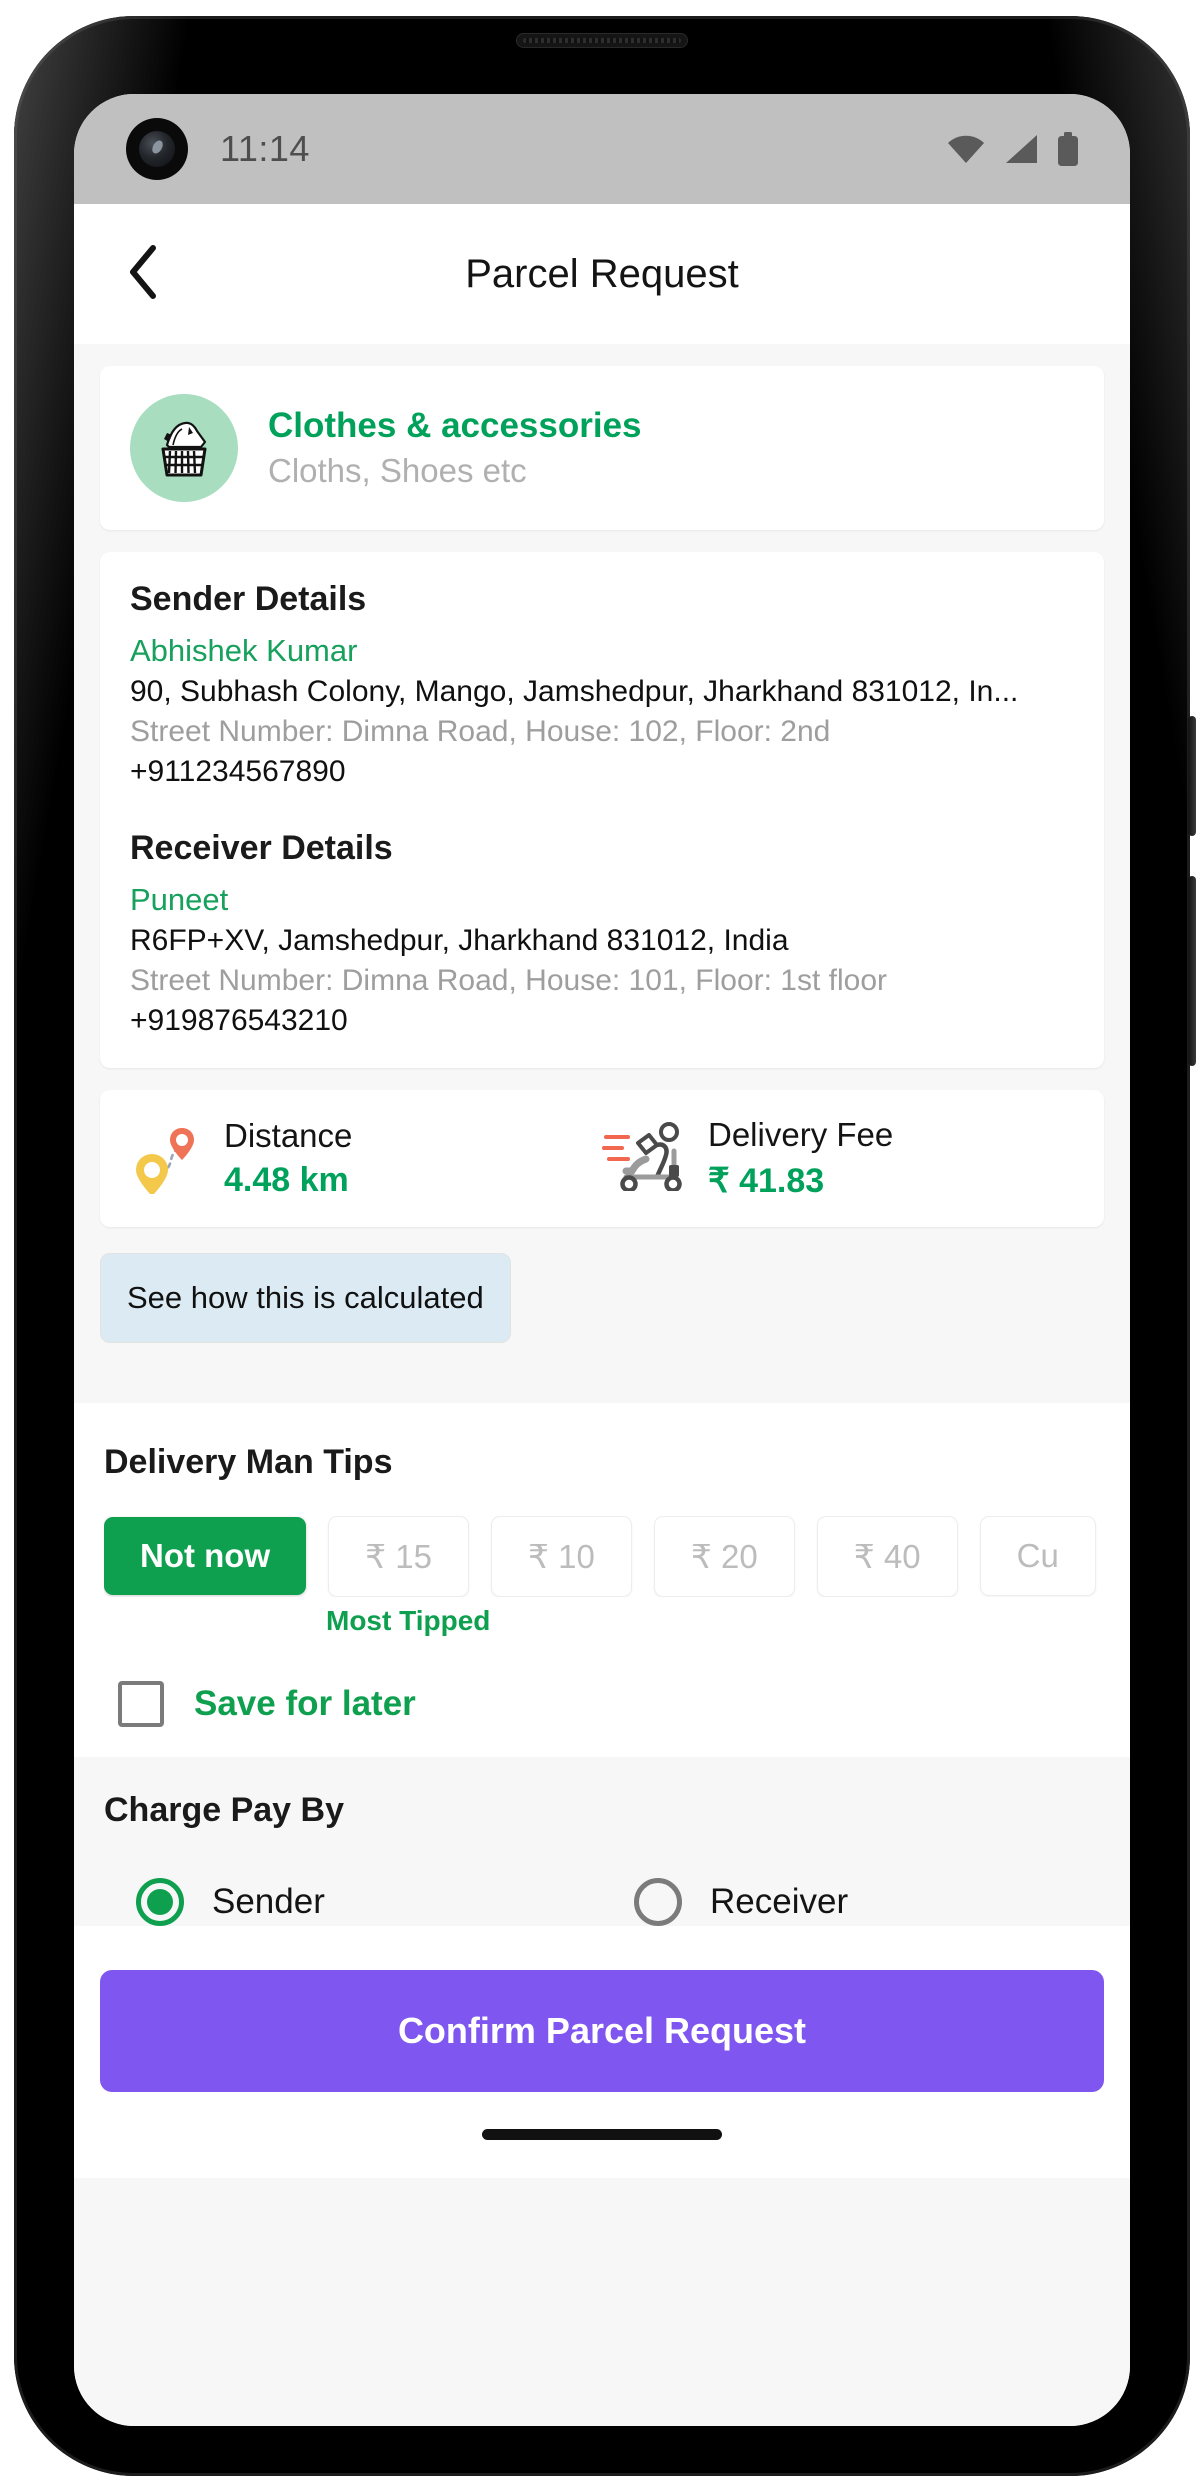 Image resolution: width=1204 pixels, height=2491 pixels. What do you see at coordinates (602, 40) in the screenshot?
I see `earpiece-speaker` at bounding box center [602, 40].